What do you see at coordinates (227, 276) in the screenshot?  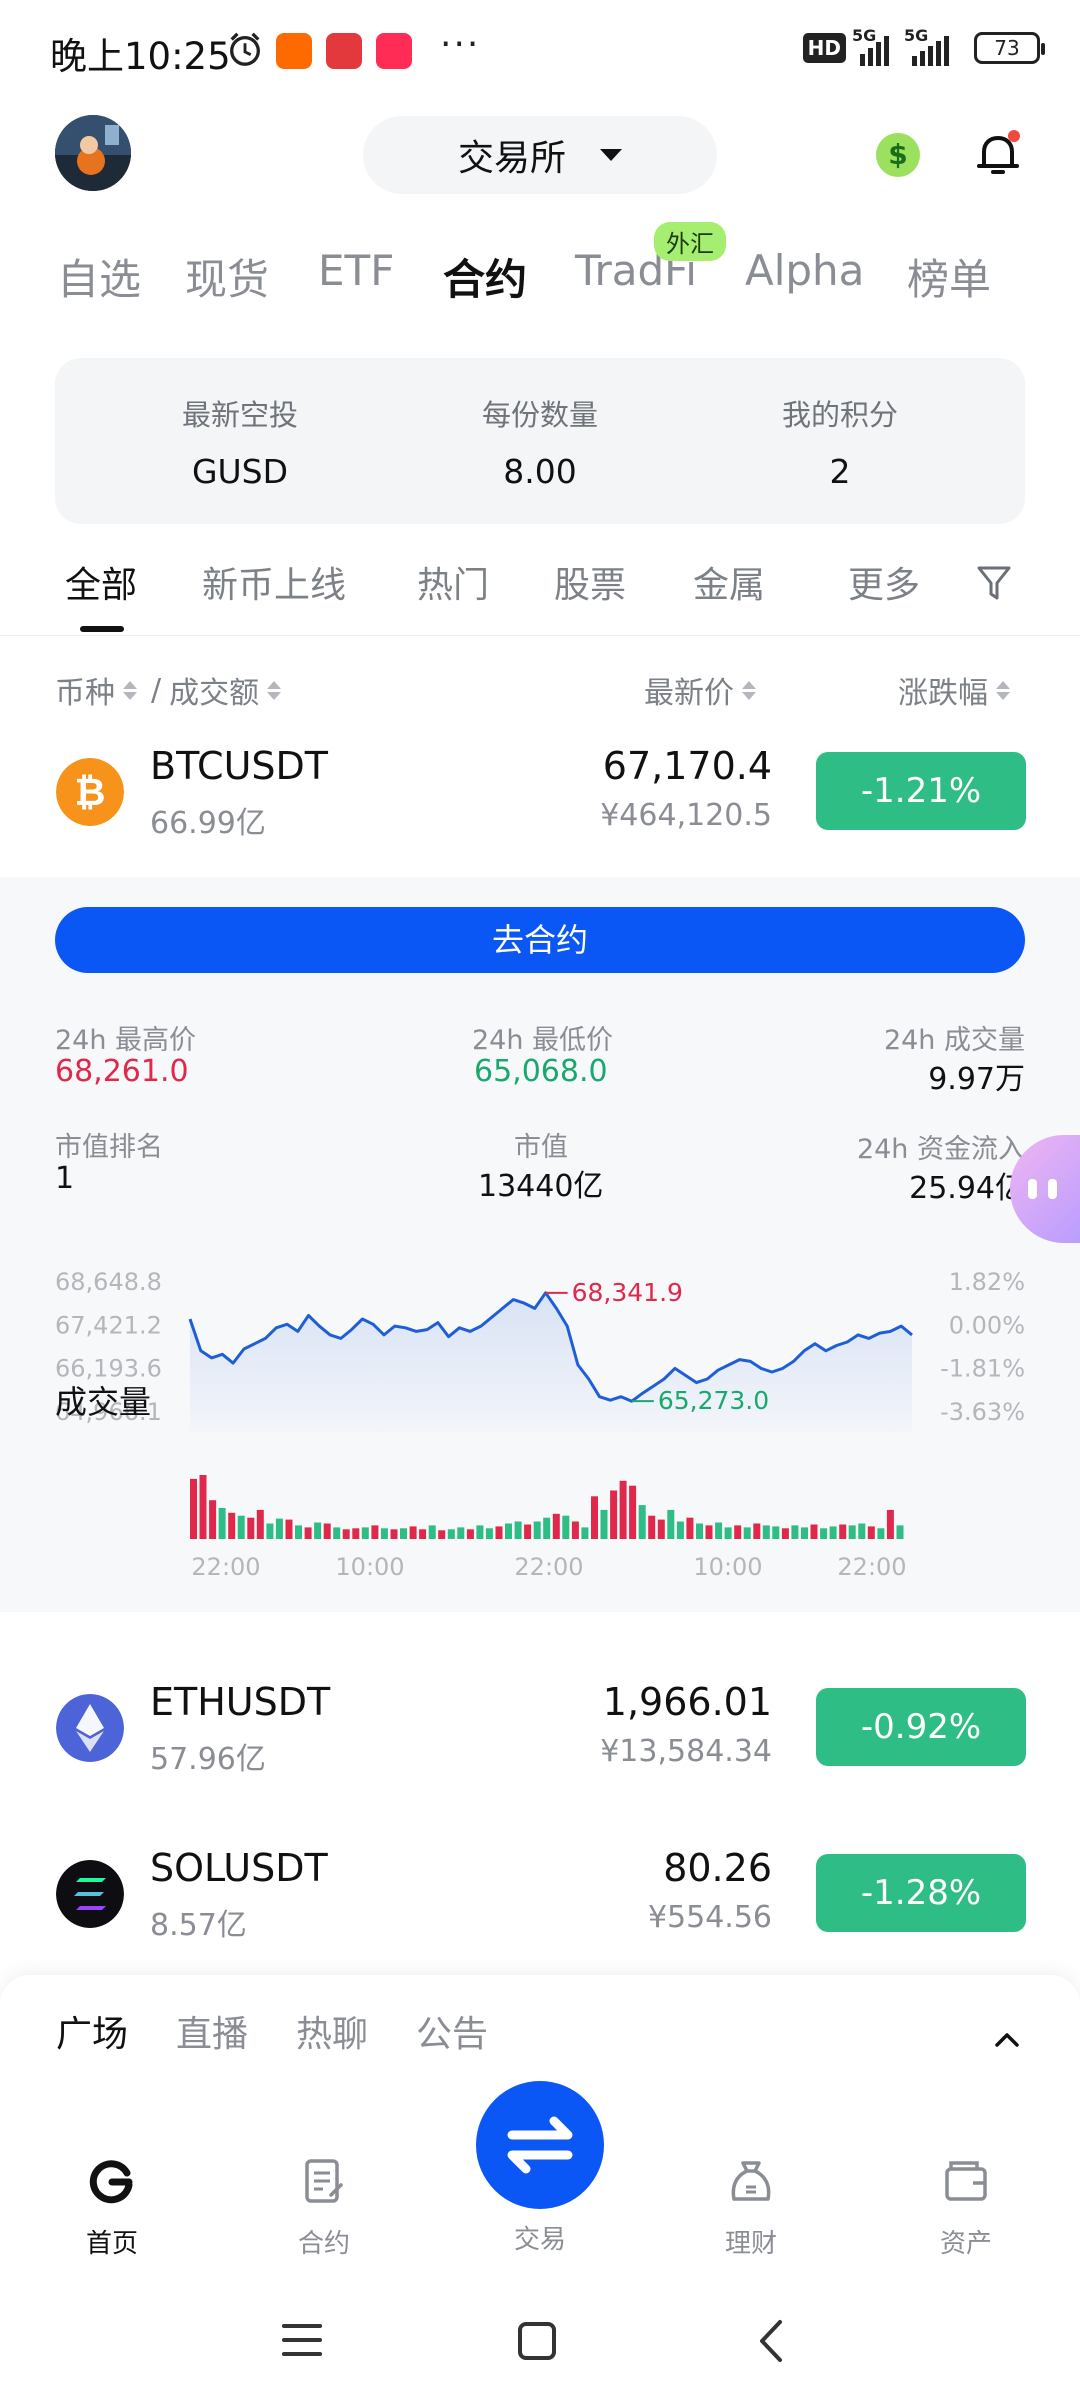 I see `tab-spot: 现货` at bounding box center [227, 276].